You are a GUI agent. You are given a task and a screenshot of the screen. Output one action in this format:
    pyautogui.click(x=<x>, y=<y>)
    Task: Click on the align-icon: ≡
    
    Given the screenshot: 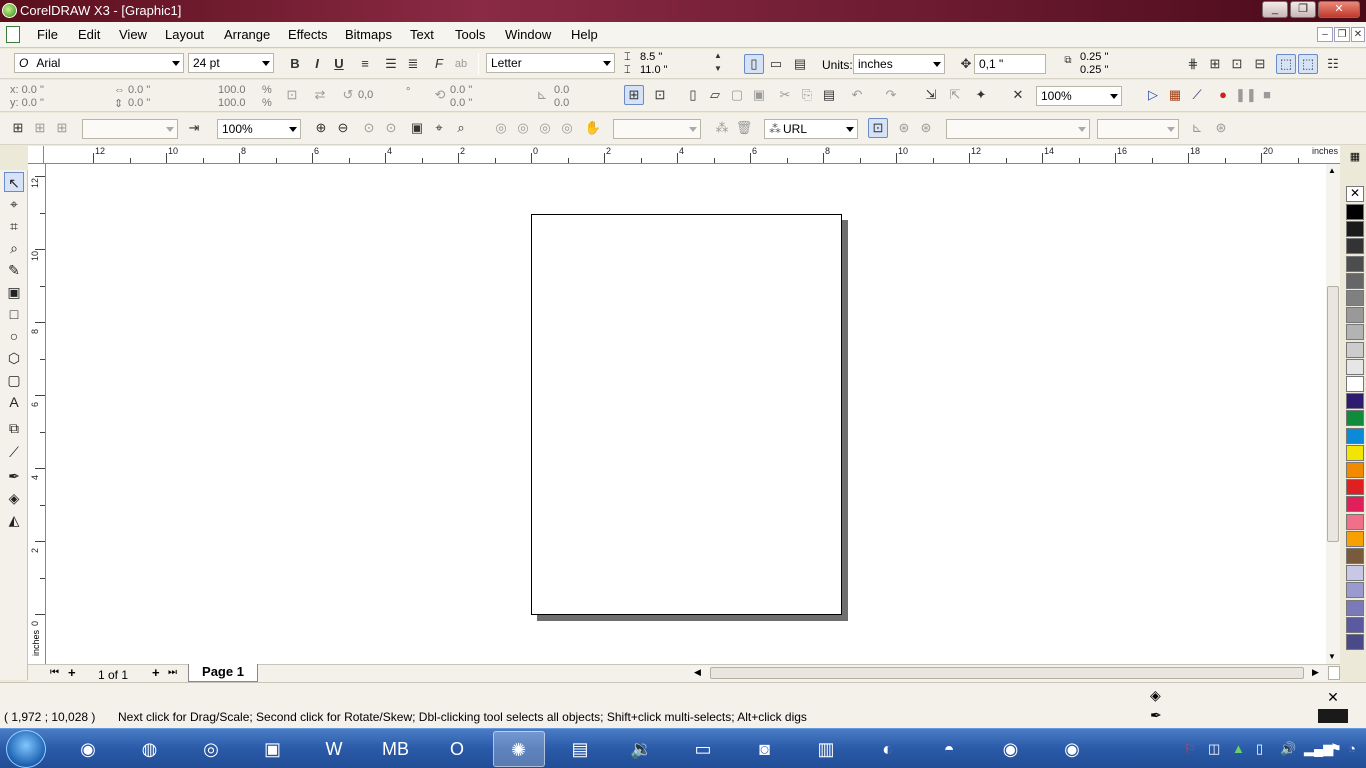 What is the action you would take?
    pyautogui.click(x=365, y=64)
    